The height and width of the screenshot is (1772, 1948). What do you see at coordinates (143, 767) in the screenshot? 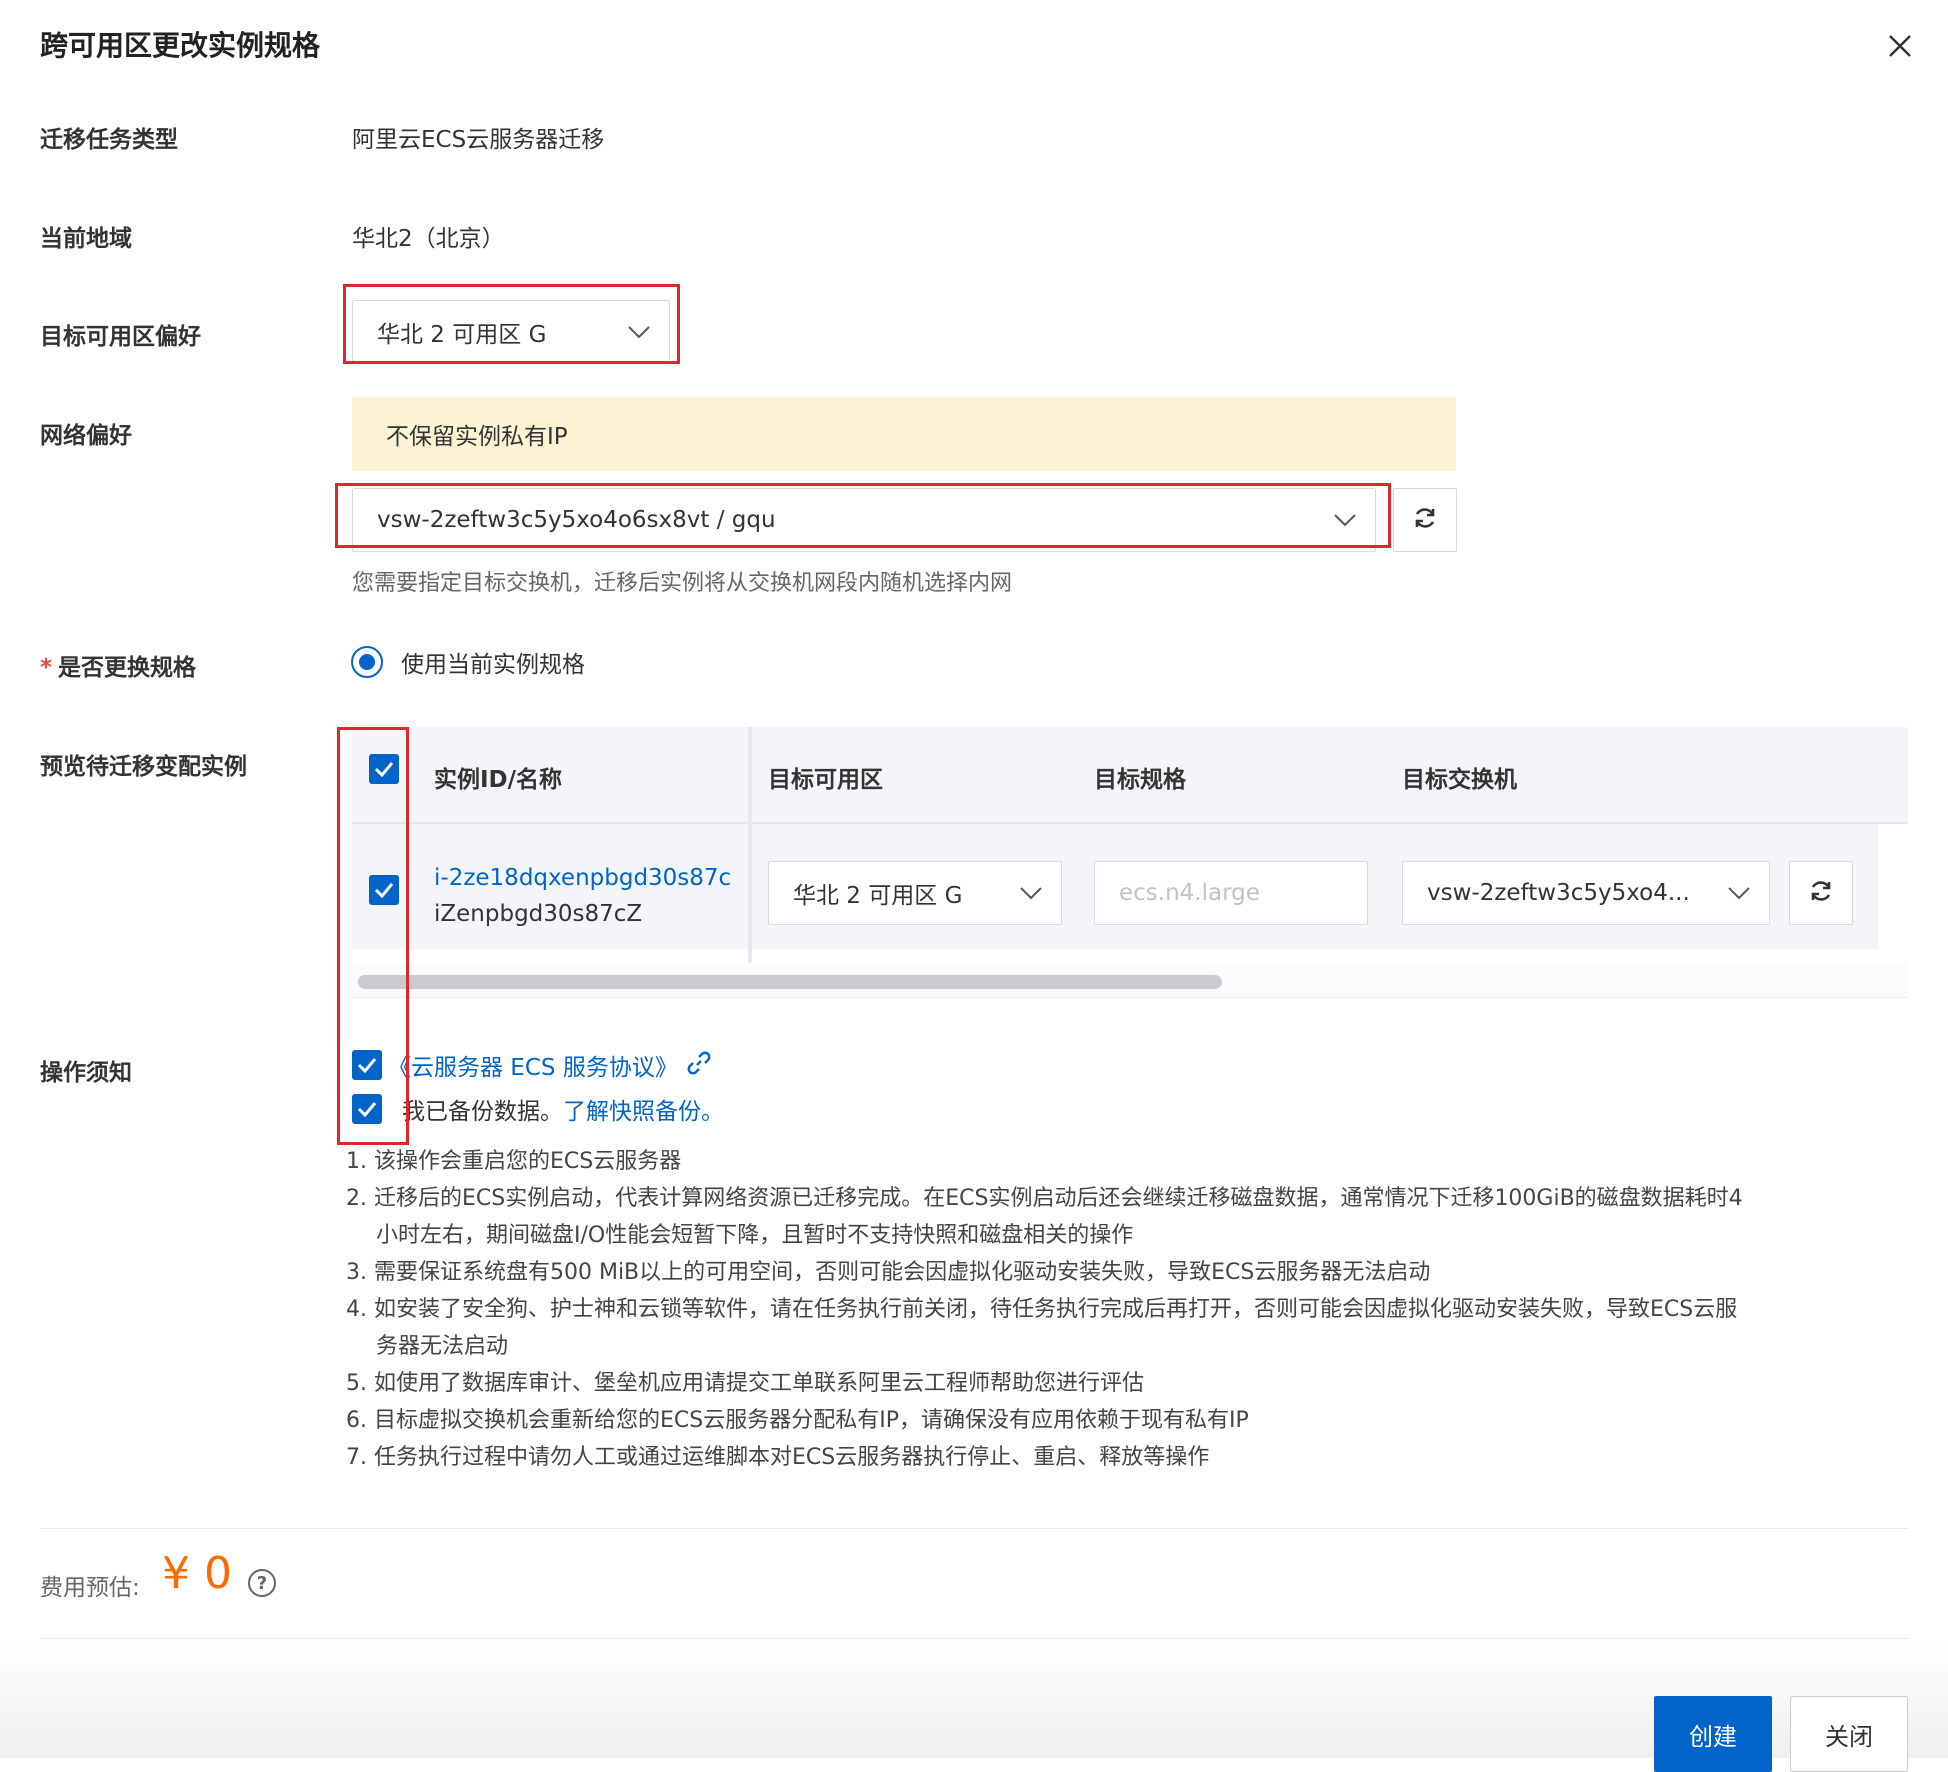
I see `preview-label: 预览待迁移变配实例` at bounding box center [143, 767].